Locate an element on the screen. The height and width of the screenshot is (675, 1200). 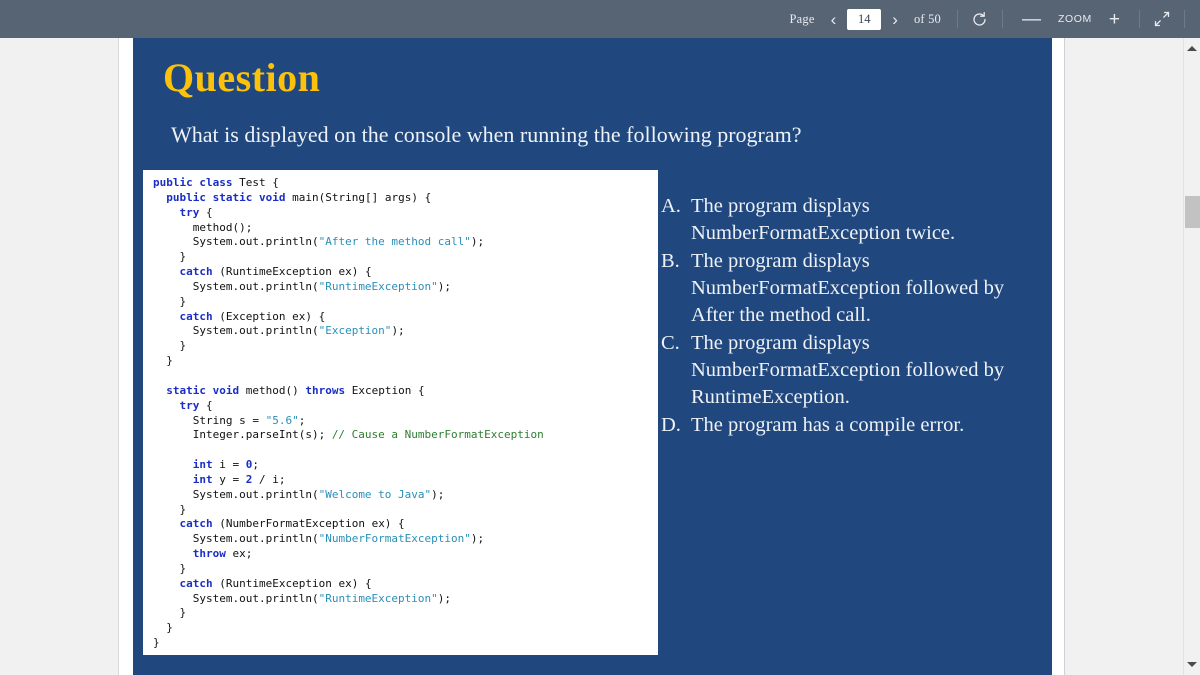
rotate-icon is located at coordinates (980, 19).